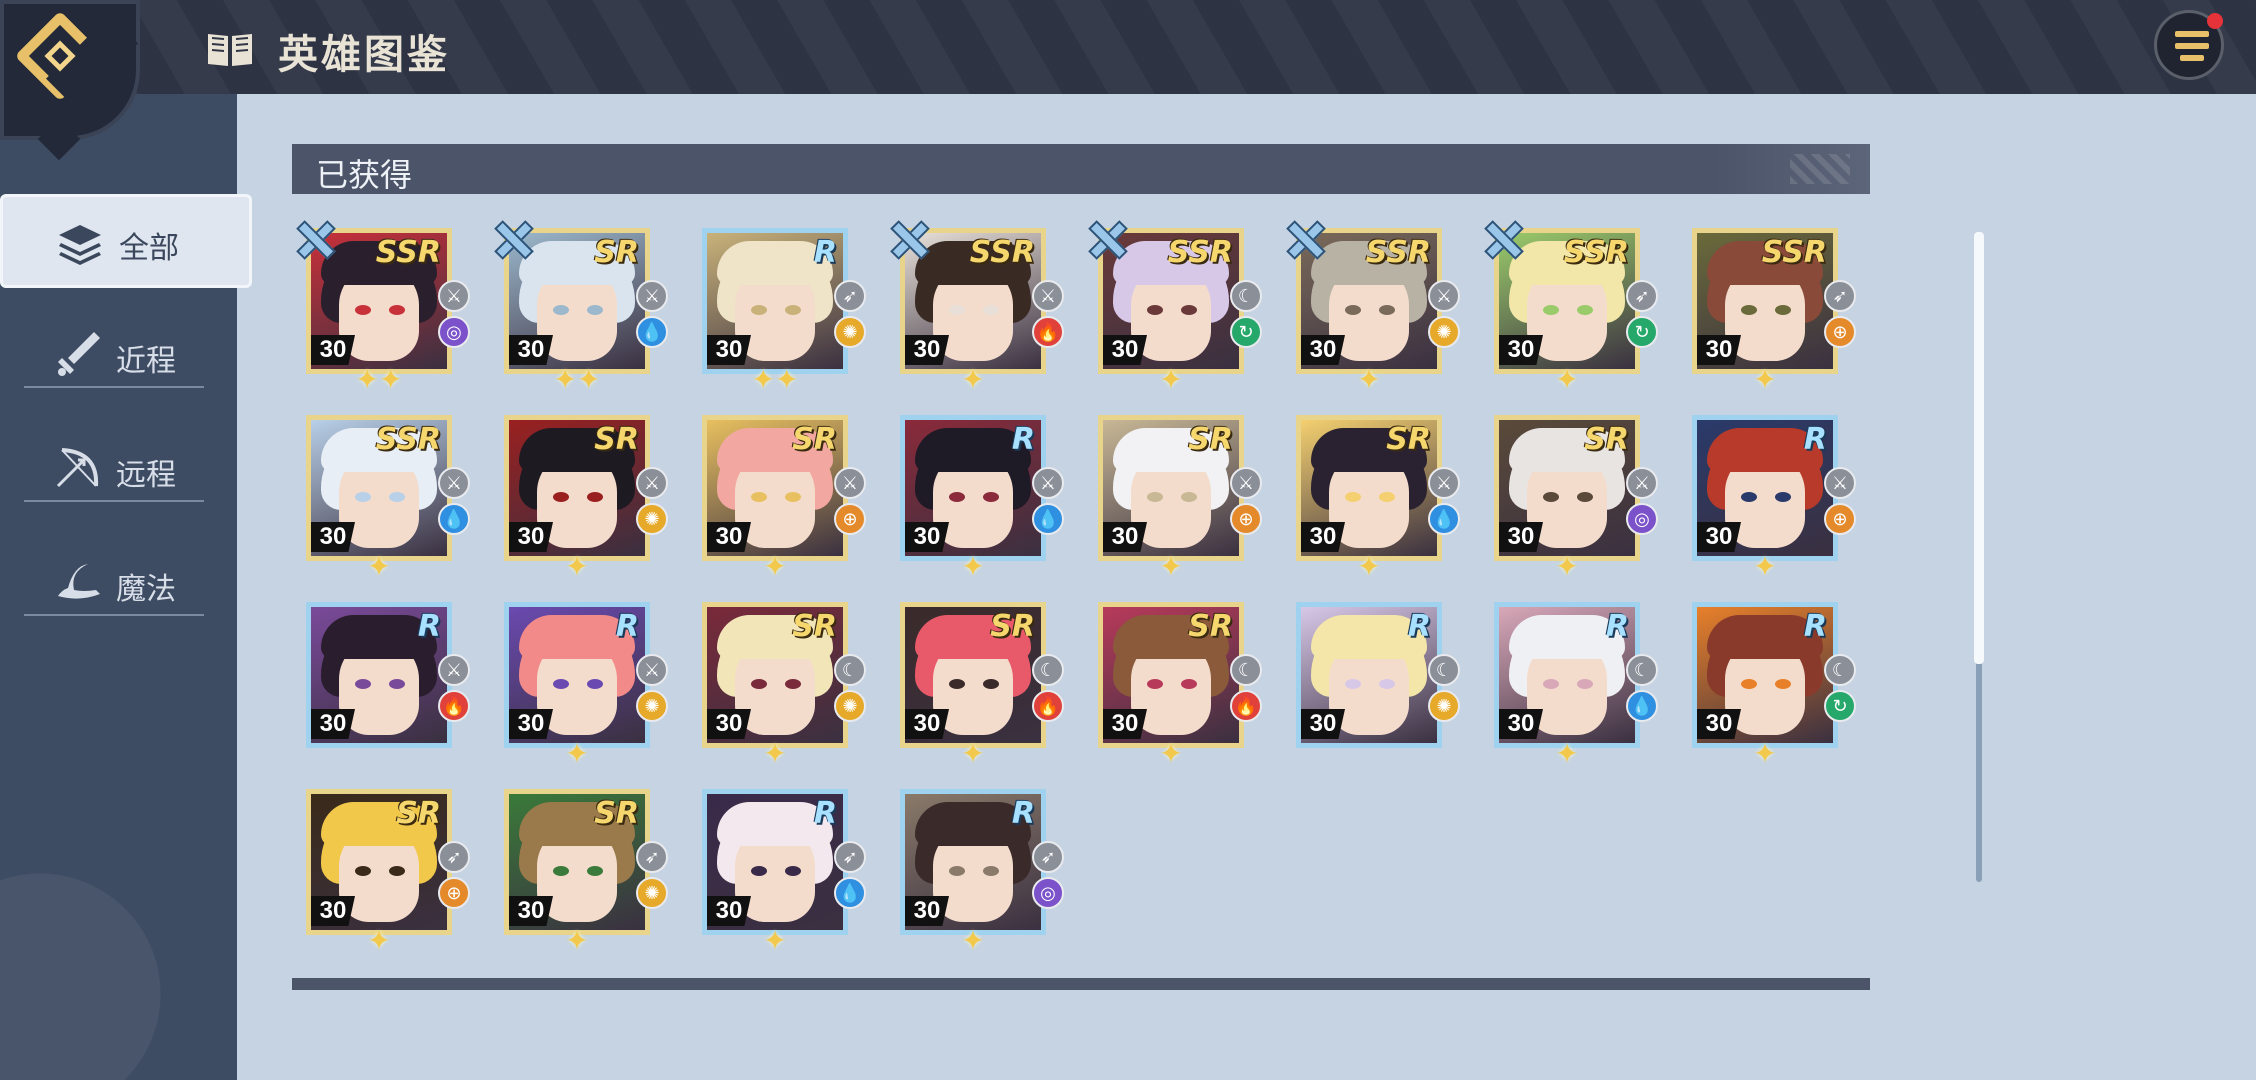  What do you see at coordinates (1840, 519) in the screenshot?
I see `earth-element-icon: ⊕` at bounding box center [1840, 519].